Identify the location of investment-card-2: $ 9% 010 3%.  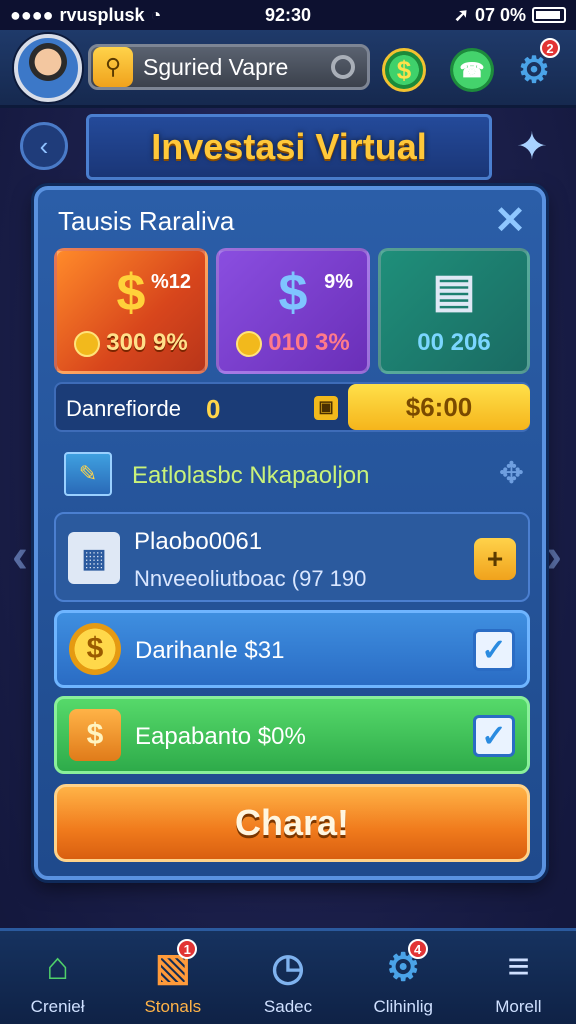
(293, 311).